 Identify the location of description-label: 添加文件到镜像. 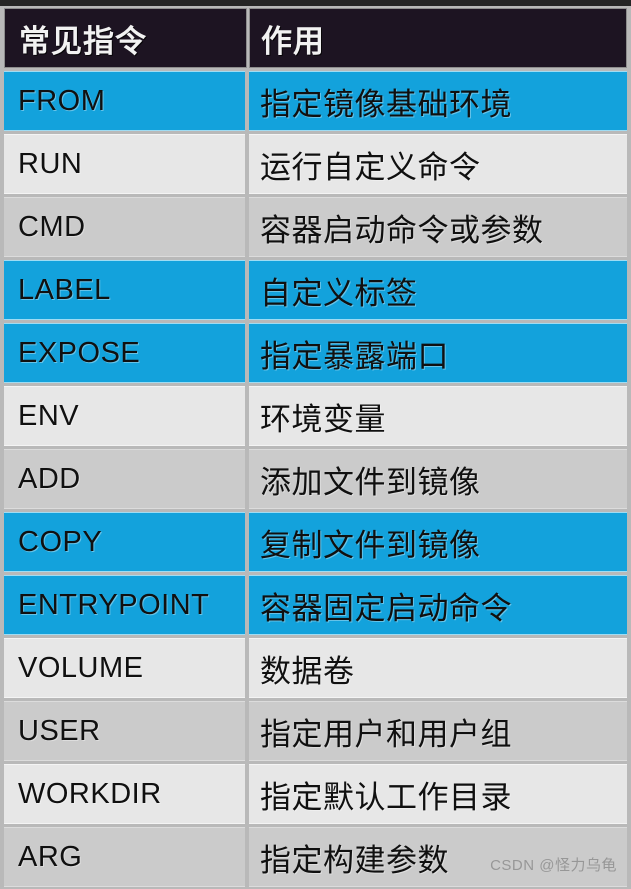
(370, 482).